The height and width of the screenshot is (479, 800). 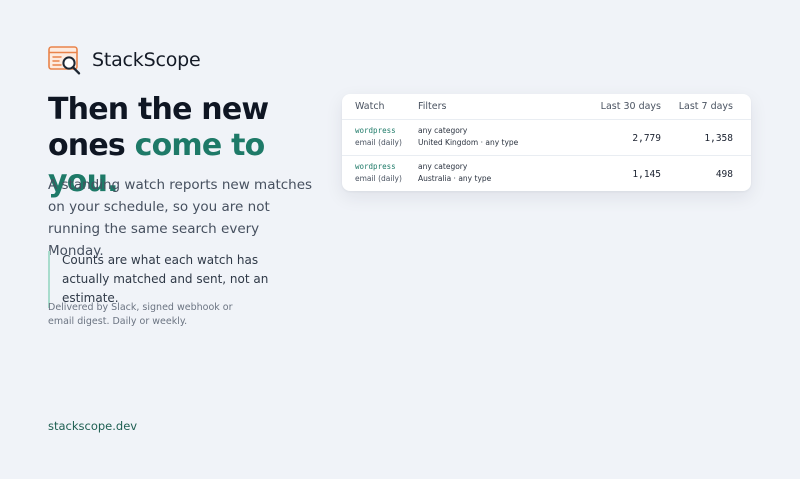 I want to click on last-30-days-cell: 1,145, so click(x=612, y=173).